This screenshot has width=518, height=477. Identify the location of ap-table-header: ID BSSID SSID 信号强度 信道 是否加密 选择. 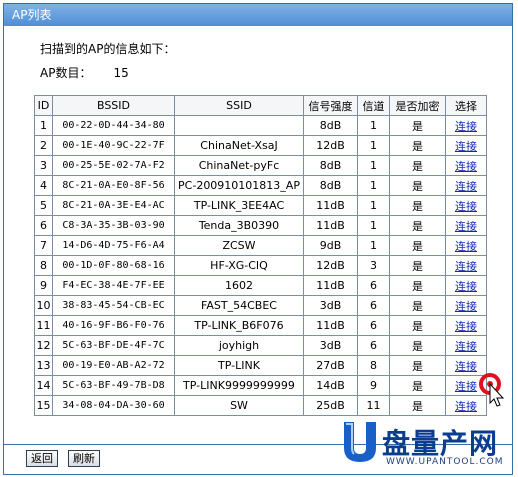
(260, 105).